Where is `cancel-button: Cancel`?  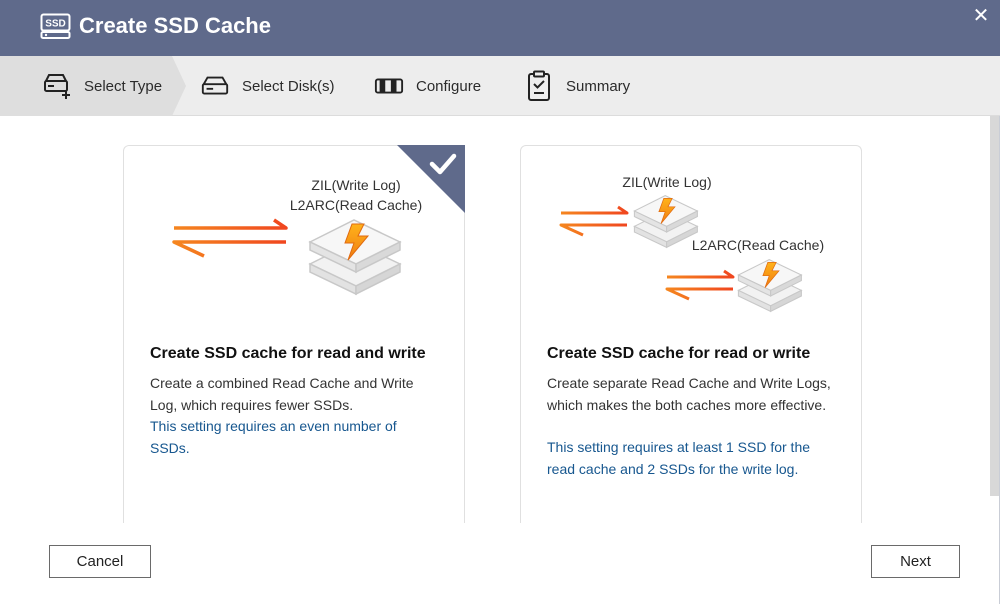 cancel-button: Cancel is located at coordinates (100, 561).